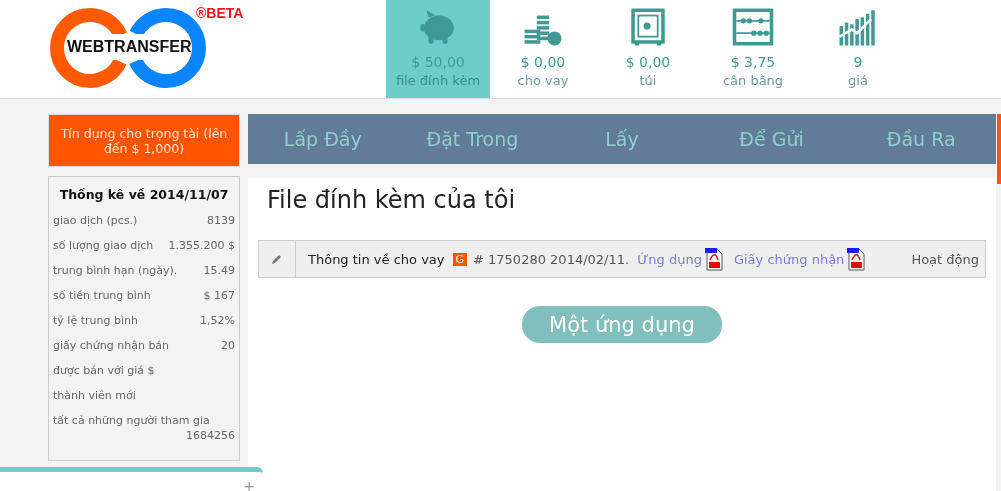  What do you see at coordinates (131, 421) in the screenshot?
I see `stat-label: tất cả những người tham gia` at bounding box center [131, 421].